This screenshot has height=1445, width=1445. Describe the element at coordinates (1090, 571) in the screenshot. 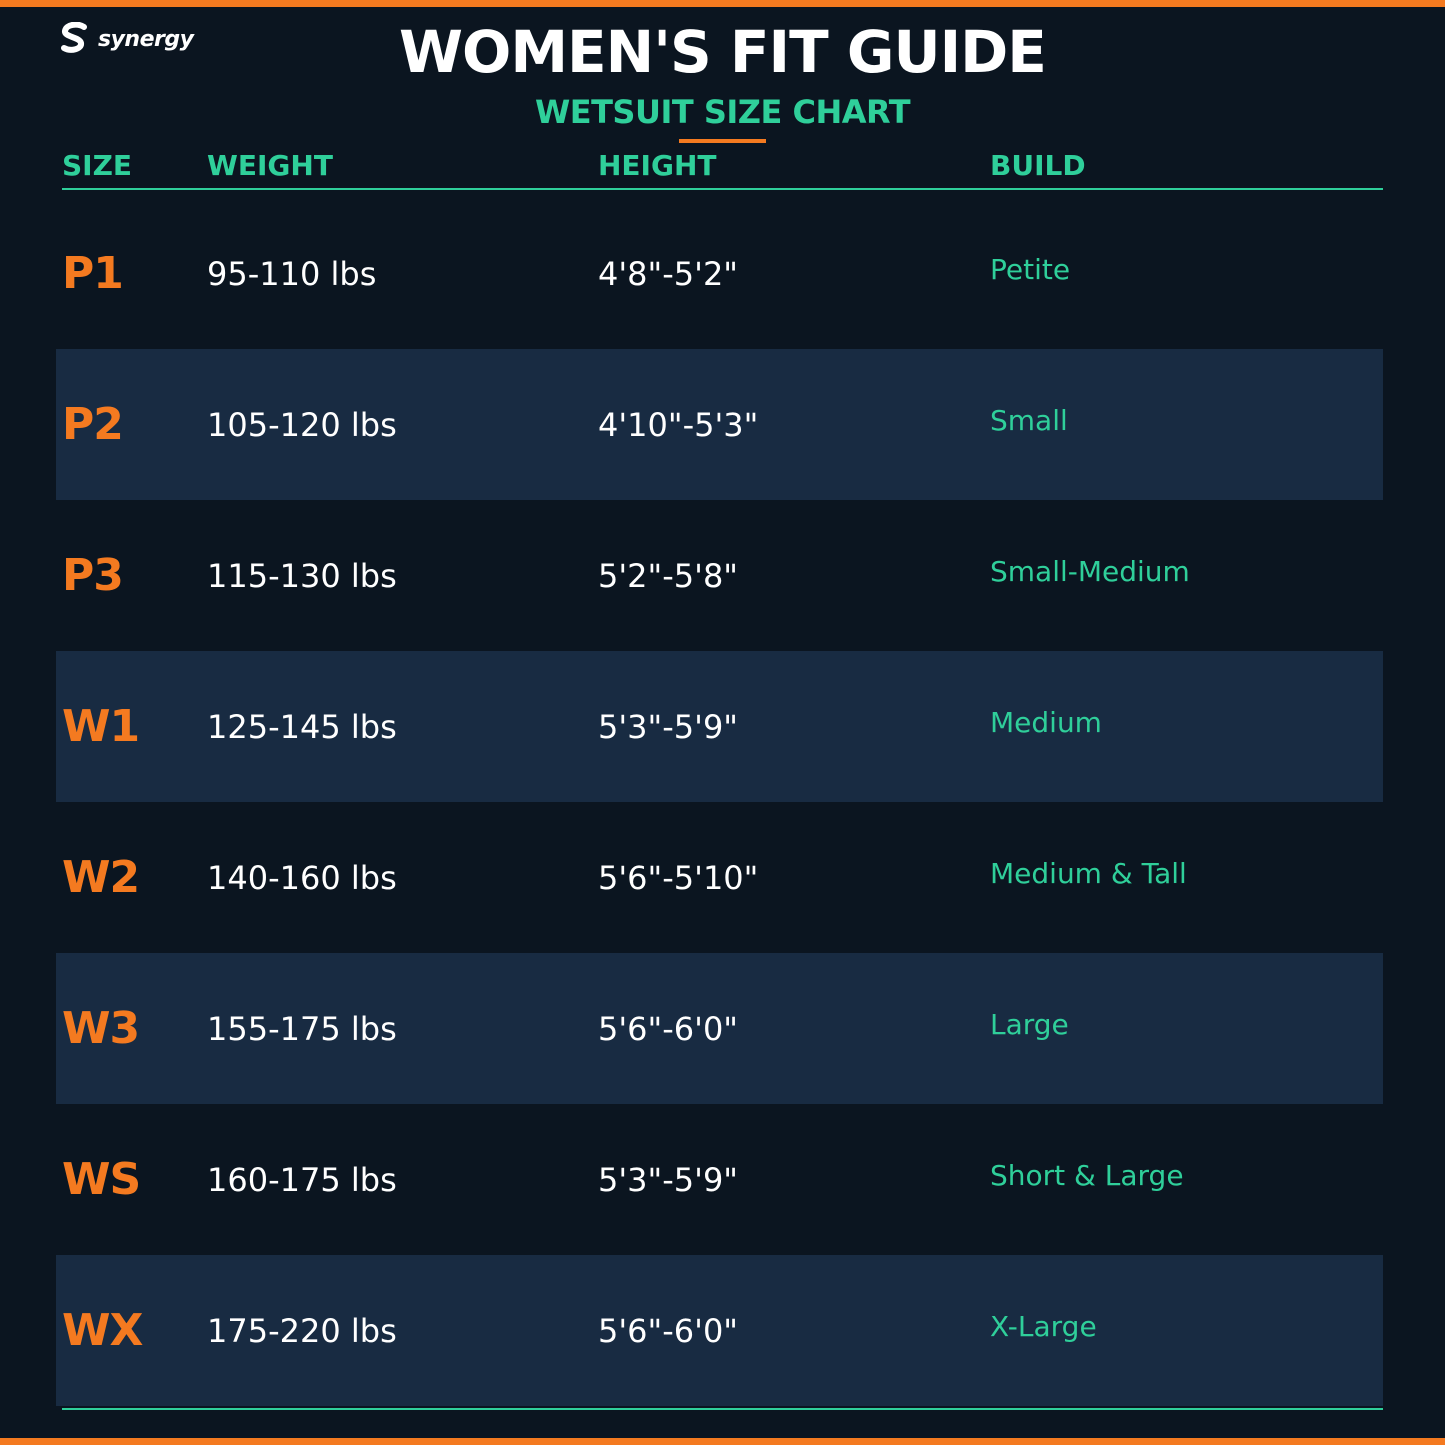

I see `build-type: Small-Medium` at that location.